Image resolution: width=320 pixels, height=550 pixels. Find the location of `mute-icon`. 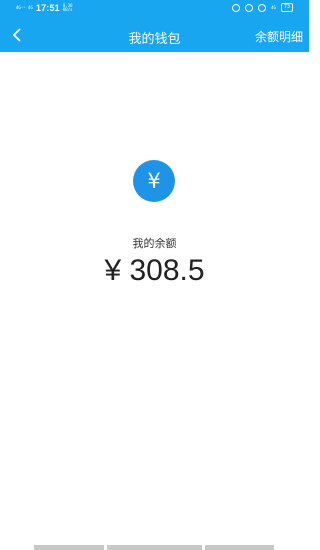

mute-icon is located at coordinates (262, 7).